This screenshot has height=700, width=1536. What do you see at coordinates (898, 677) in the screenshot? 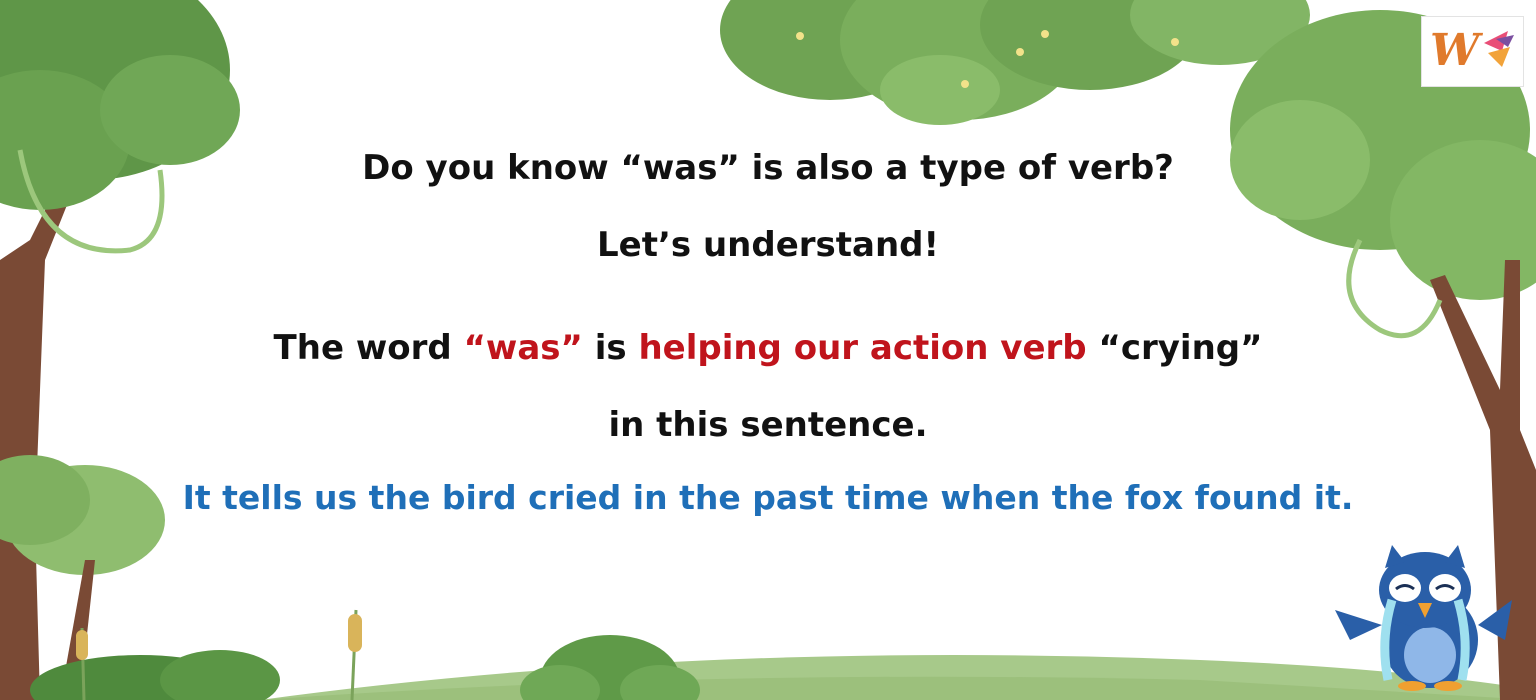
I see `grass-ground` at bounding box center [898, 677].